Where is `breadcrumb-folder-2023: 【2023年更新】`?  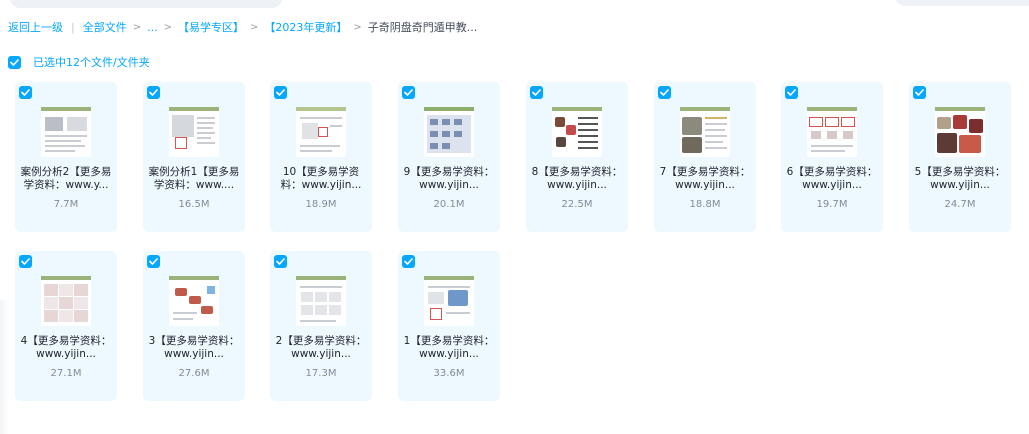
breadcrumb-folder-2023: 【2023年更新】 is located at coordinates (305, 27).